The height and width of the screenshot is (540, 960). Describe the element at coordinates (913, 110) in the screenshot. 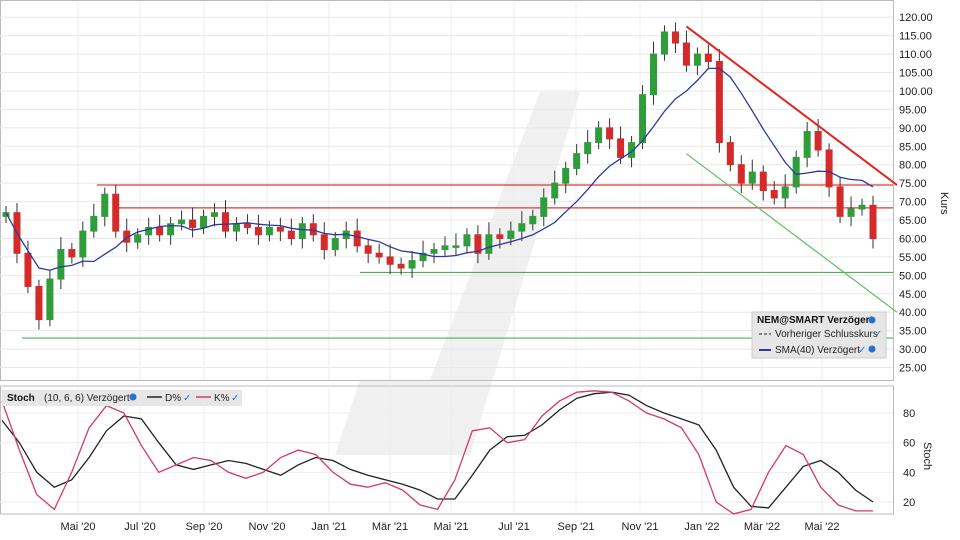

I see `price-tick-label: 95.00` at that location.